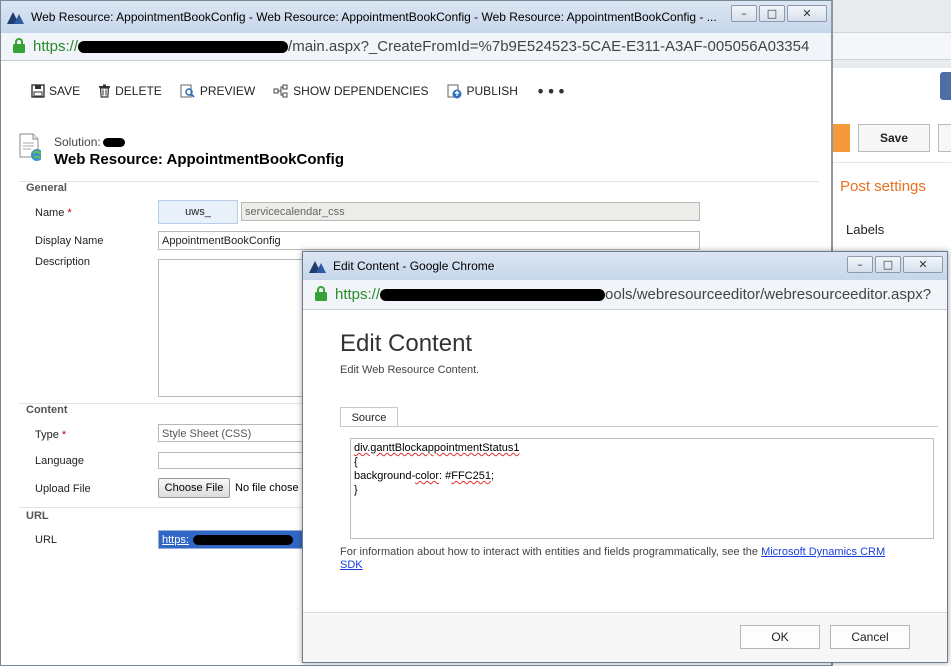 The width and height of the screenshot is (951, 666). Describe the element at coordinates (47, 410) in the screenshot. I see `section-content-heading: Content` at that location.